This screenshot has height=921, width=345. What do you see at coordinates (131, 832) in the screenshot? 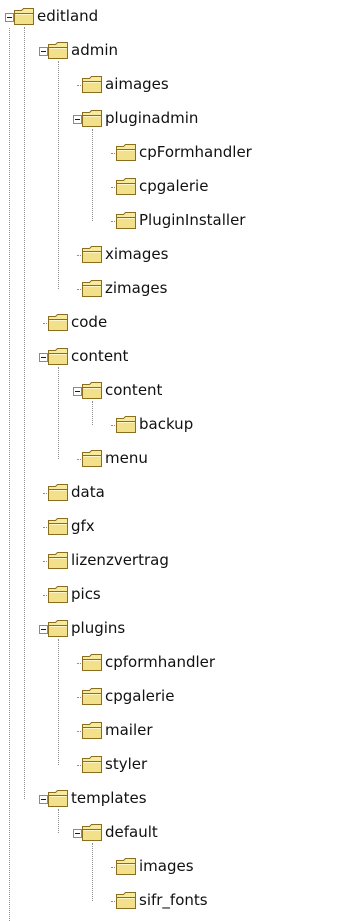
I see `tree-item-label: default` at bounding box center [131, 832].